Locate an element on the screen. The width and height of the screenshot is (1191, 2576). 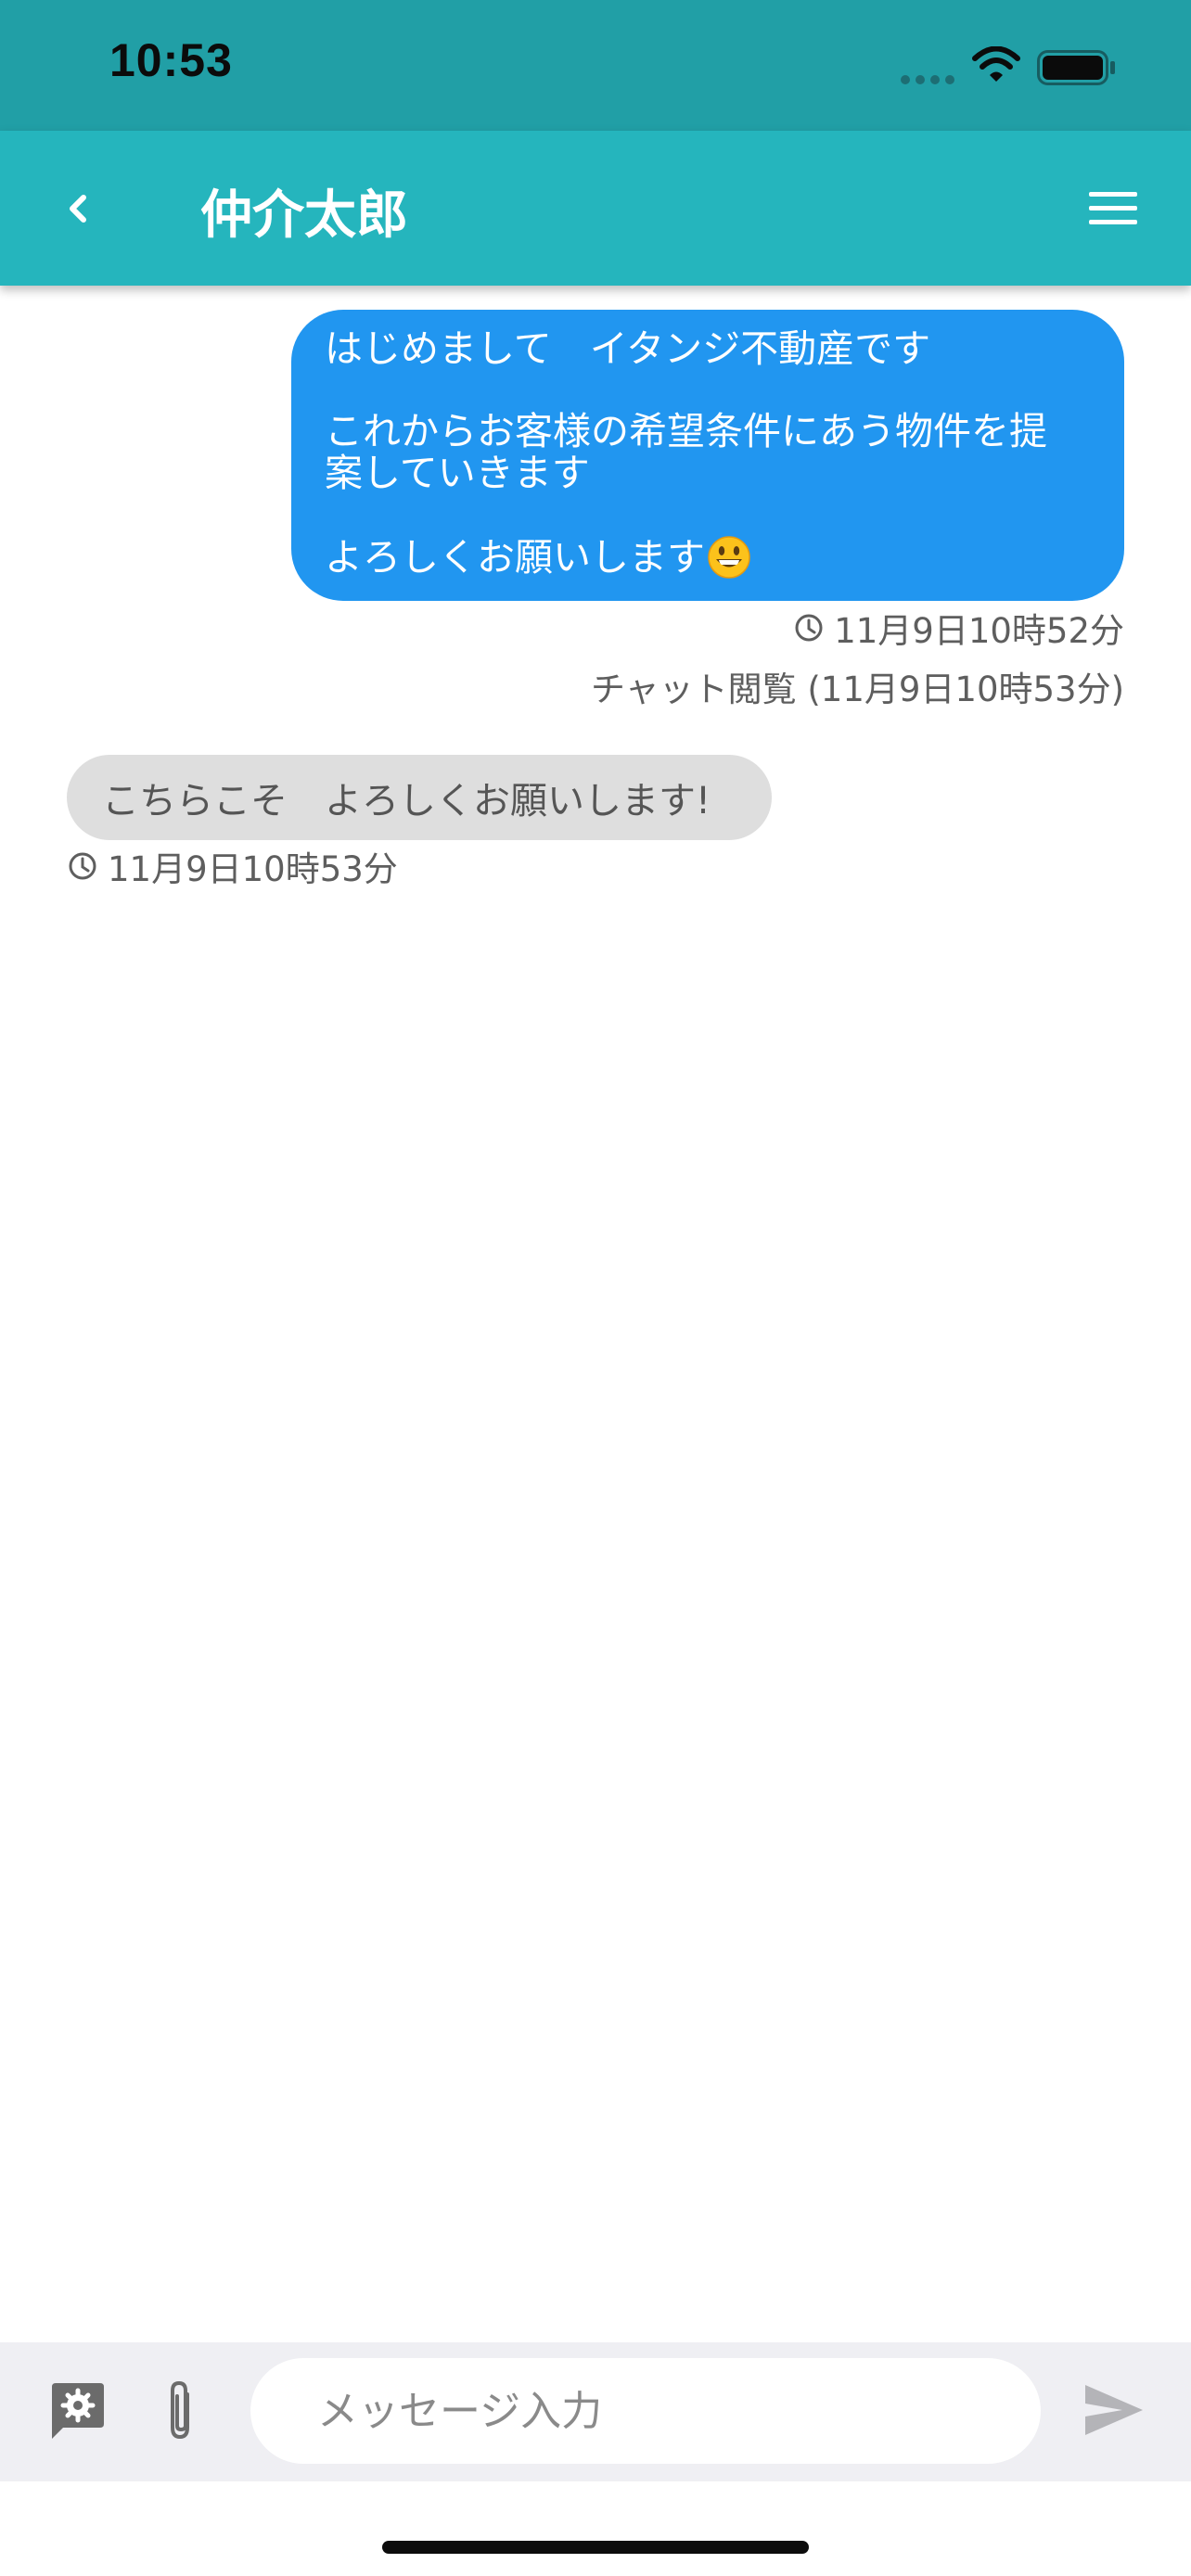
sent-message-time: 11月9日10時52分 is located at coordinates (958, 629).